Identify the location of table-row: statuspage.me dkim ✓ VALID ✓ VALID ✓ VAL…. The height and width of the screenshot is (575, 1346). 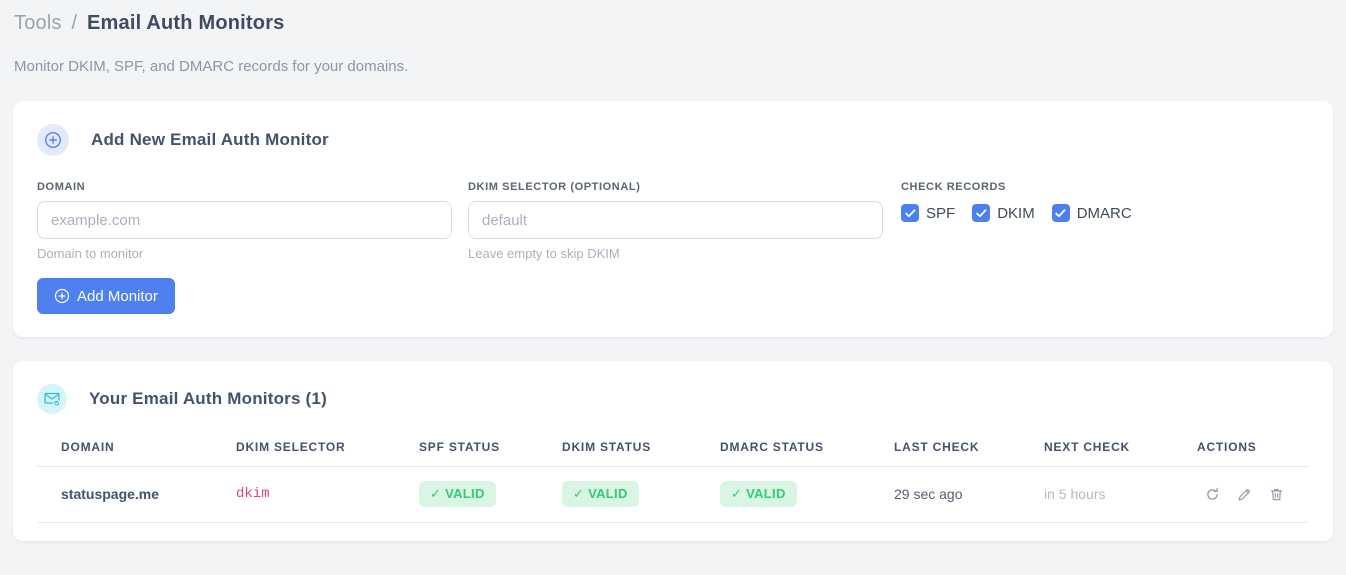
(673, 494).